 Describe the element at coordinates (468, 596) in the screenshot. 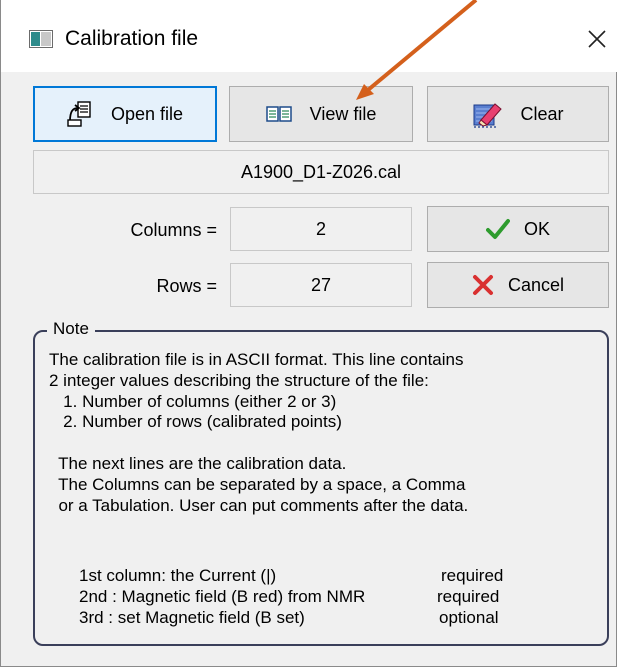

I see `column-status-2: required` at that location.